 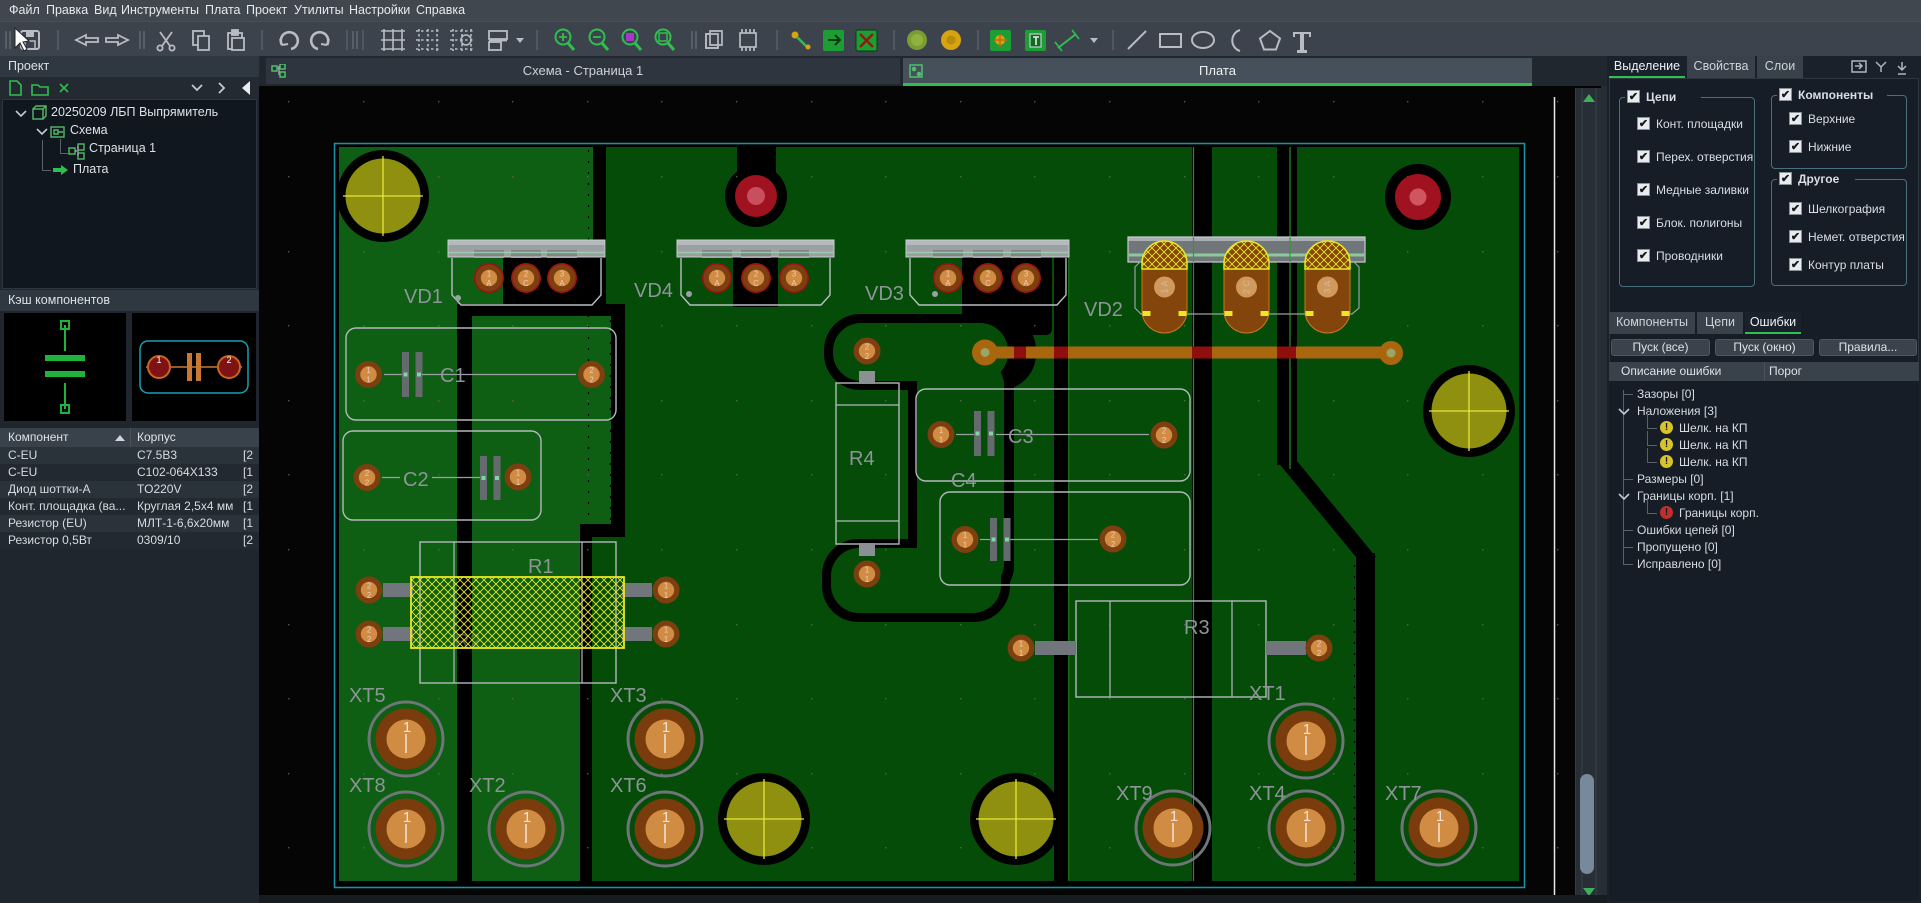 I want to click on svg-text: C4, so click(x=964, y=481).